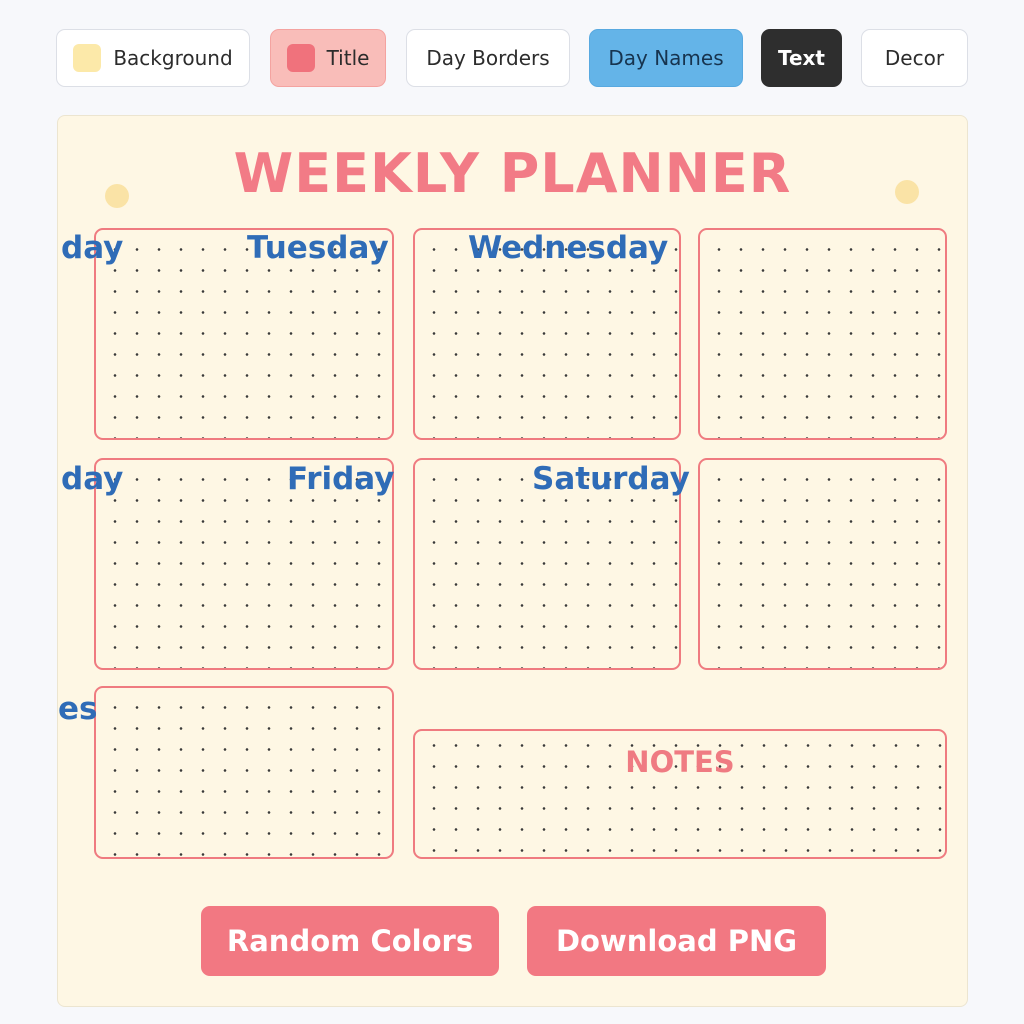  Describe the element at coordinates (348, 58) in the screenshot. I see `chip-label: Title` at that location.